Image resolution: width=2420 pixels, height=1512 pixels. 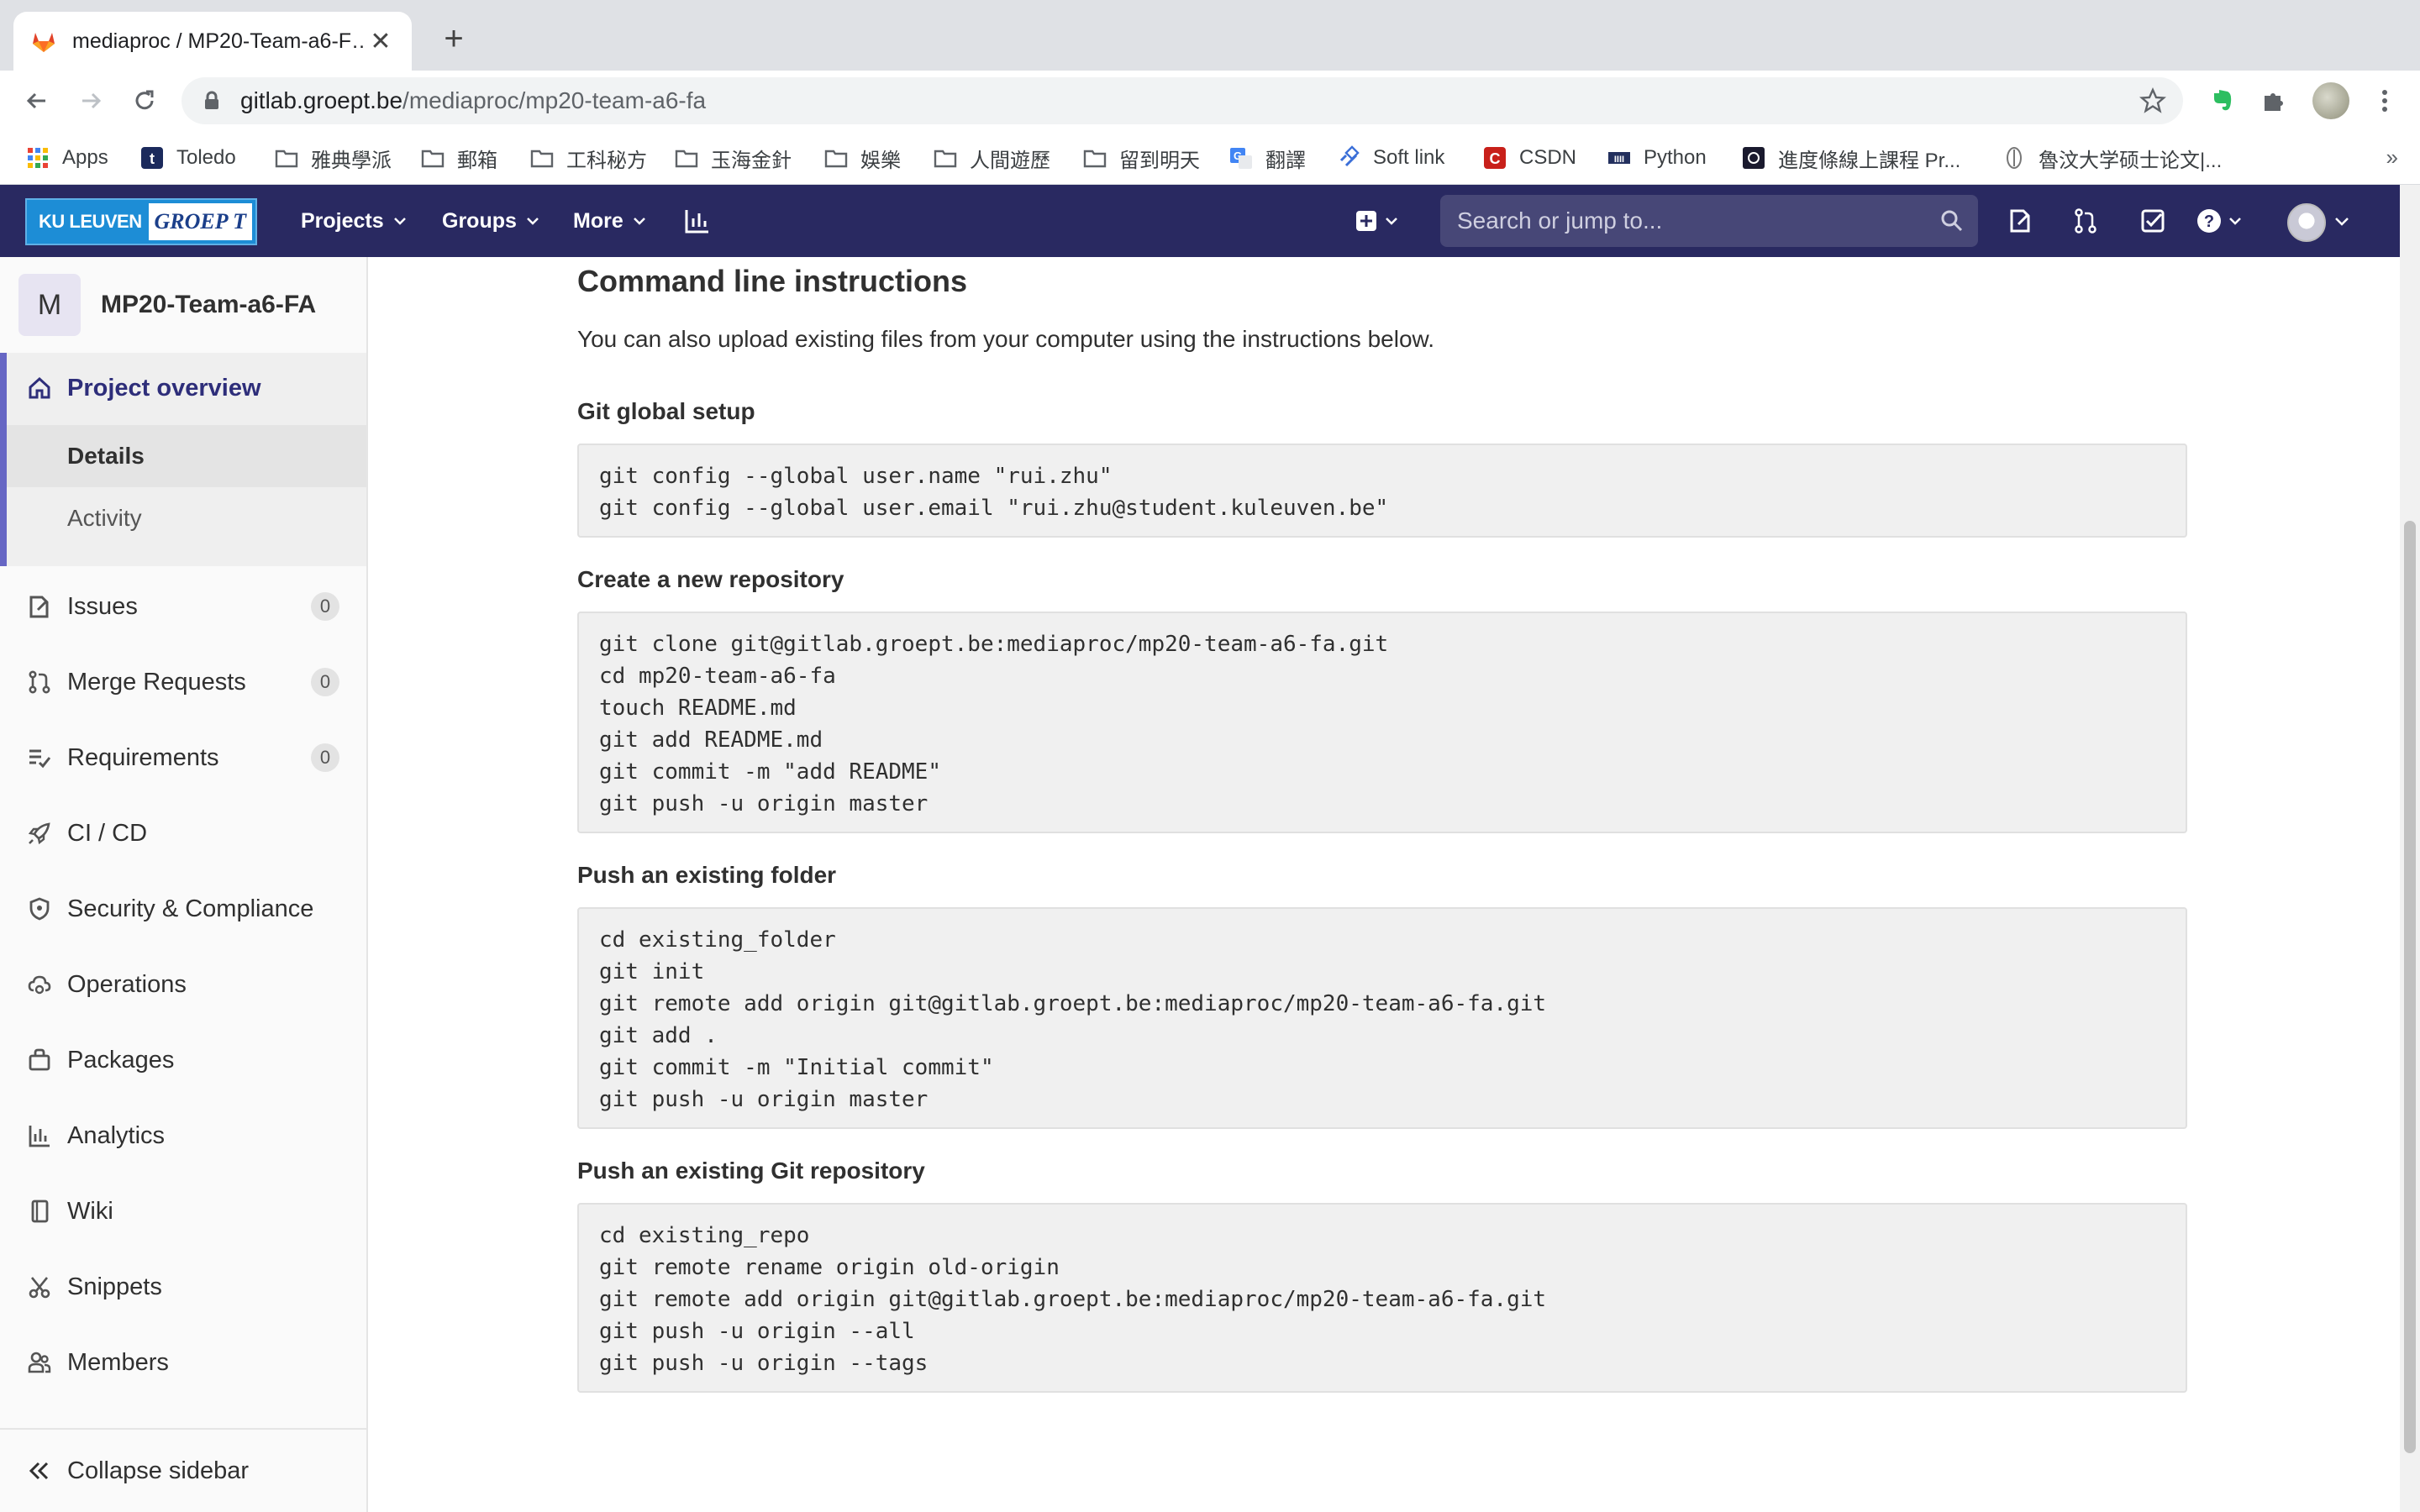 What do you see at coordinates (1409, 157) in the screenshot?
I see `bookmark-label: Soft link` at bounding box center [1409, 157].